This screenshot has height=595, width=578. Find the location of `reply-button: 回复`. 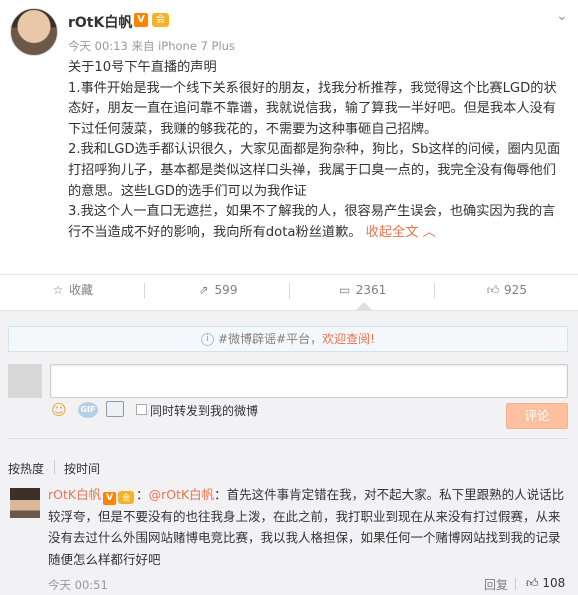

reply-button: 回复 is located at coordinates (496, 584).